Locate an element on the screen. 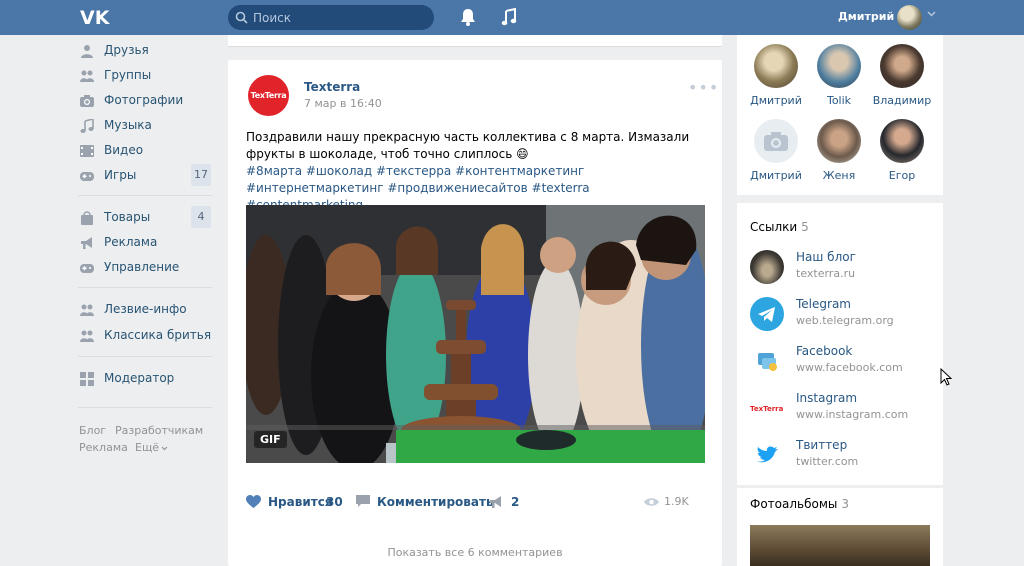 Image resolution: width=1024 pixels, height=566 pixels. photo-albums-block: Фотоальбомы 3 is located at coordinates (840, 527).